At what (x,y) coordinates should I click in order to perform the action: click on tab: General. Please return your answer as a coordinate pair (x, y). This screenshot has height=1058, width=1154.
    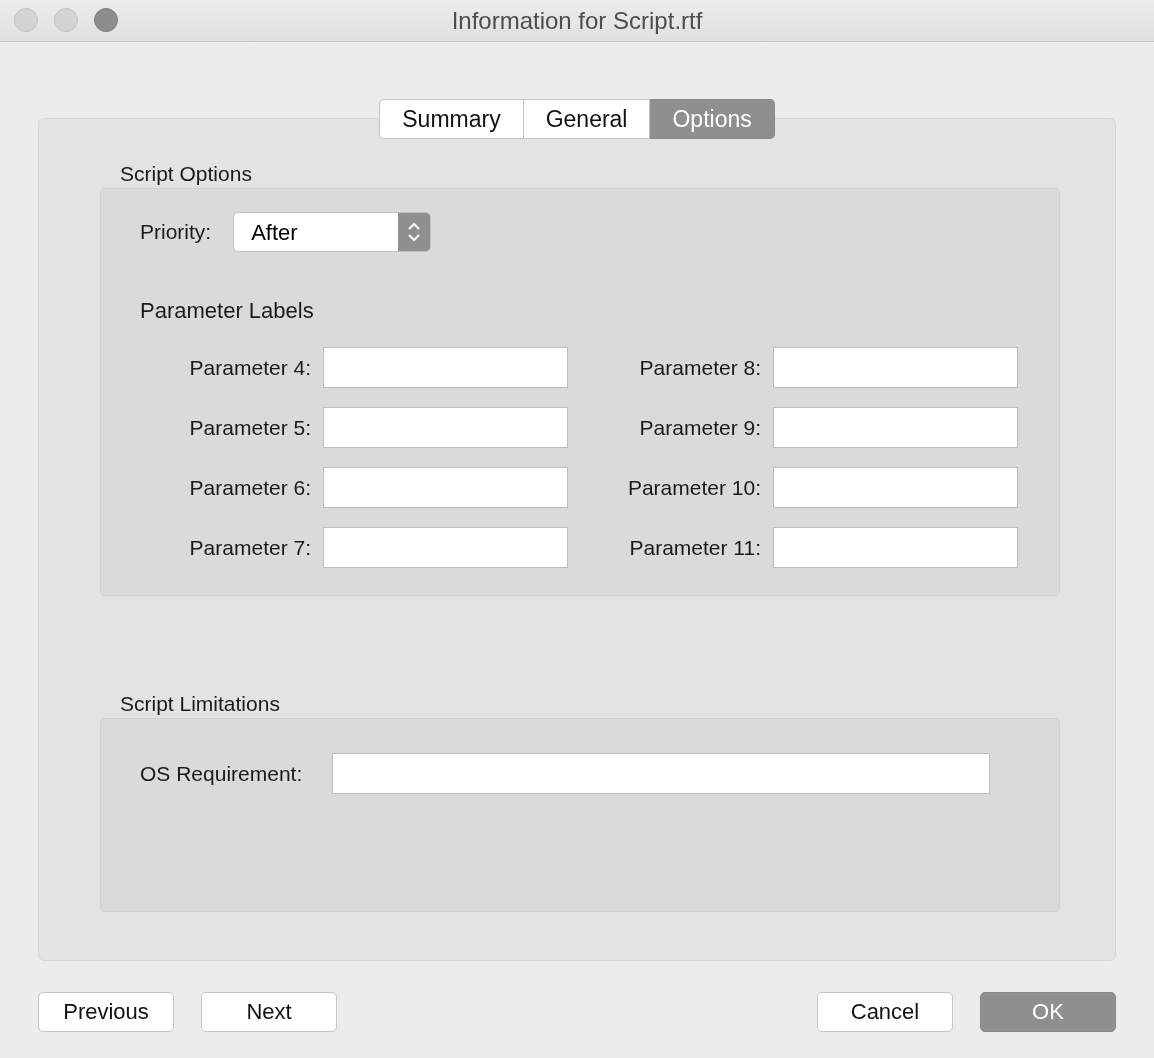
    Looking at the image, I should click on (587, 119).